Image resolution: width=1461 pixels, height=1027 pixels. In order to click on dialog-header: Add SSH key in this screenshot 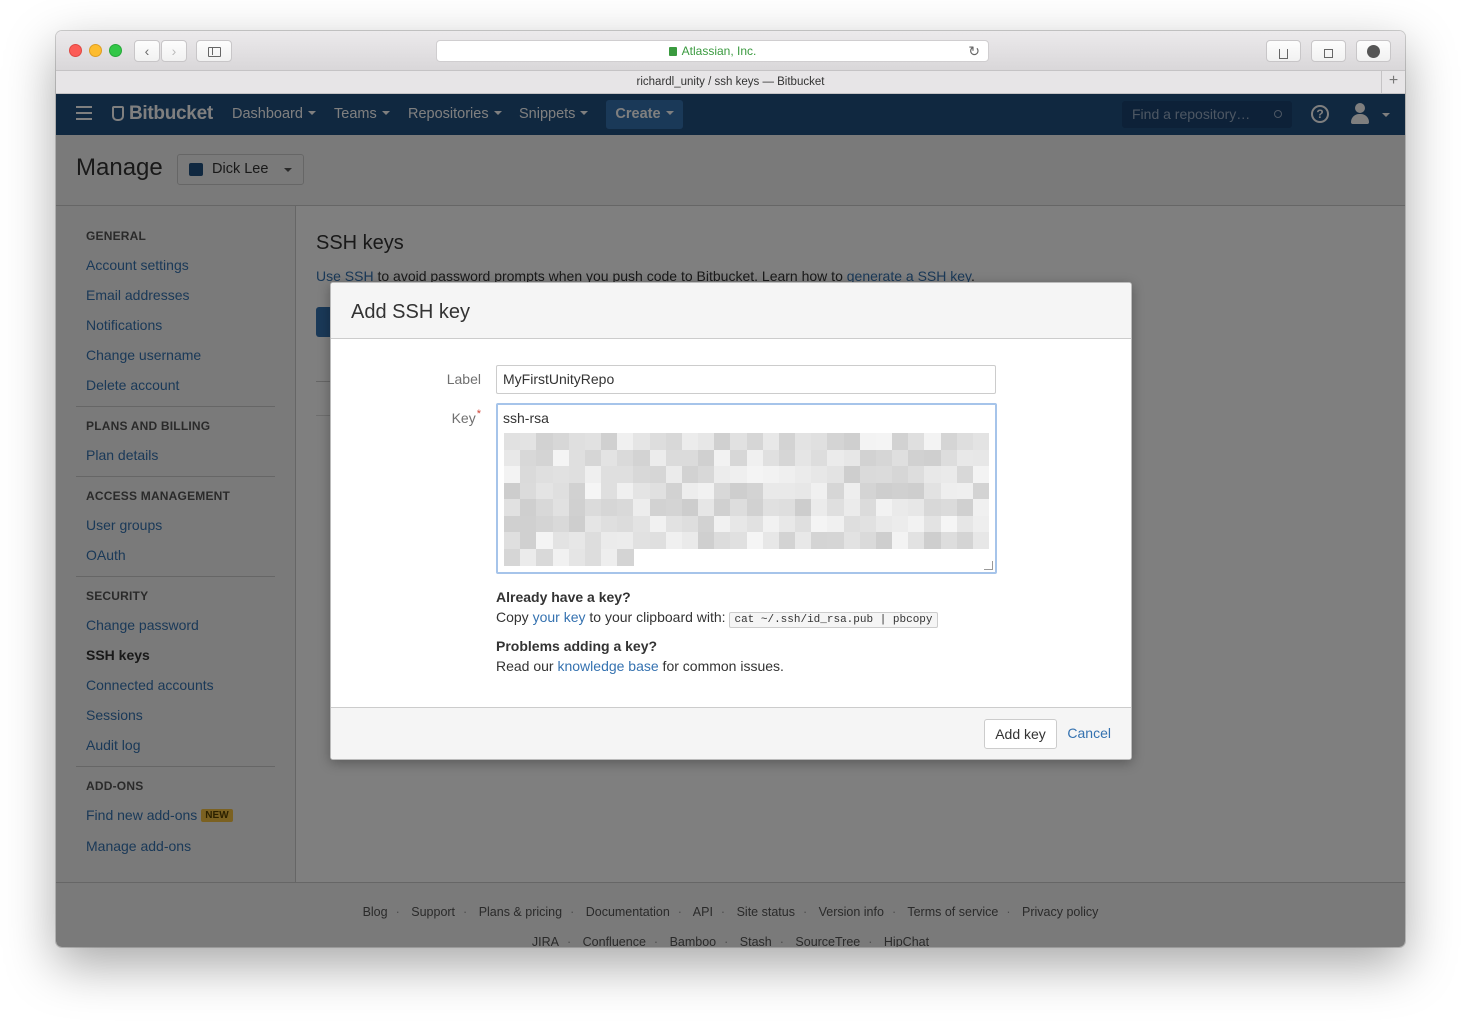, I will do `click(731, 311)`.